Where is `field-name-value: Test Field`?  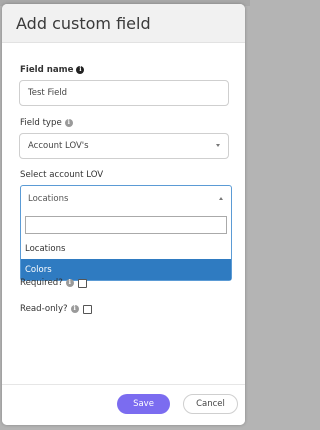 field-name-value: Test Field is located at coordinates (48, 93).